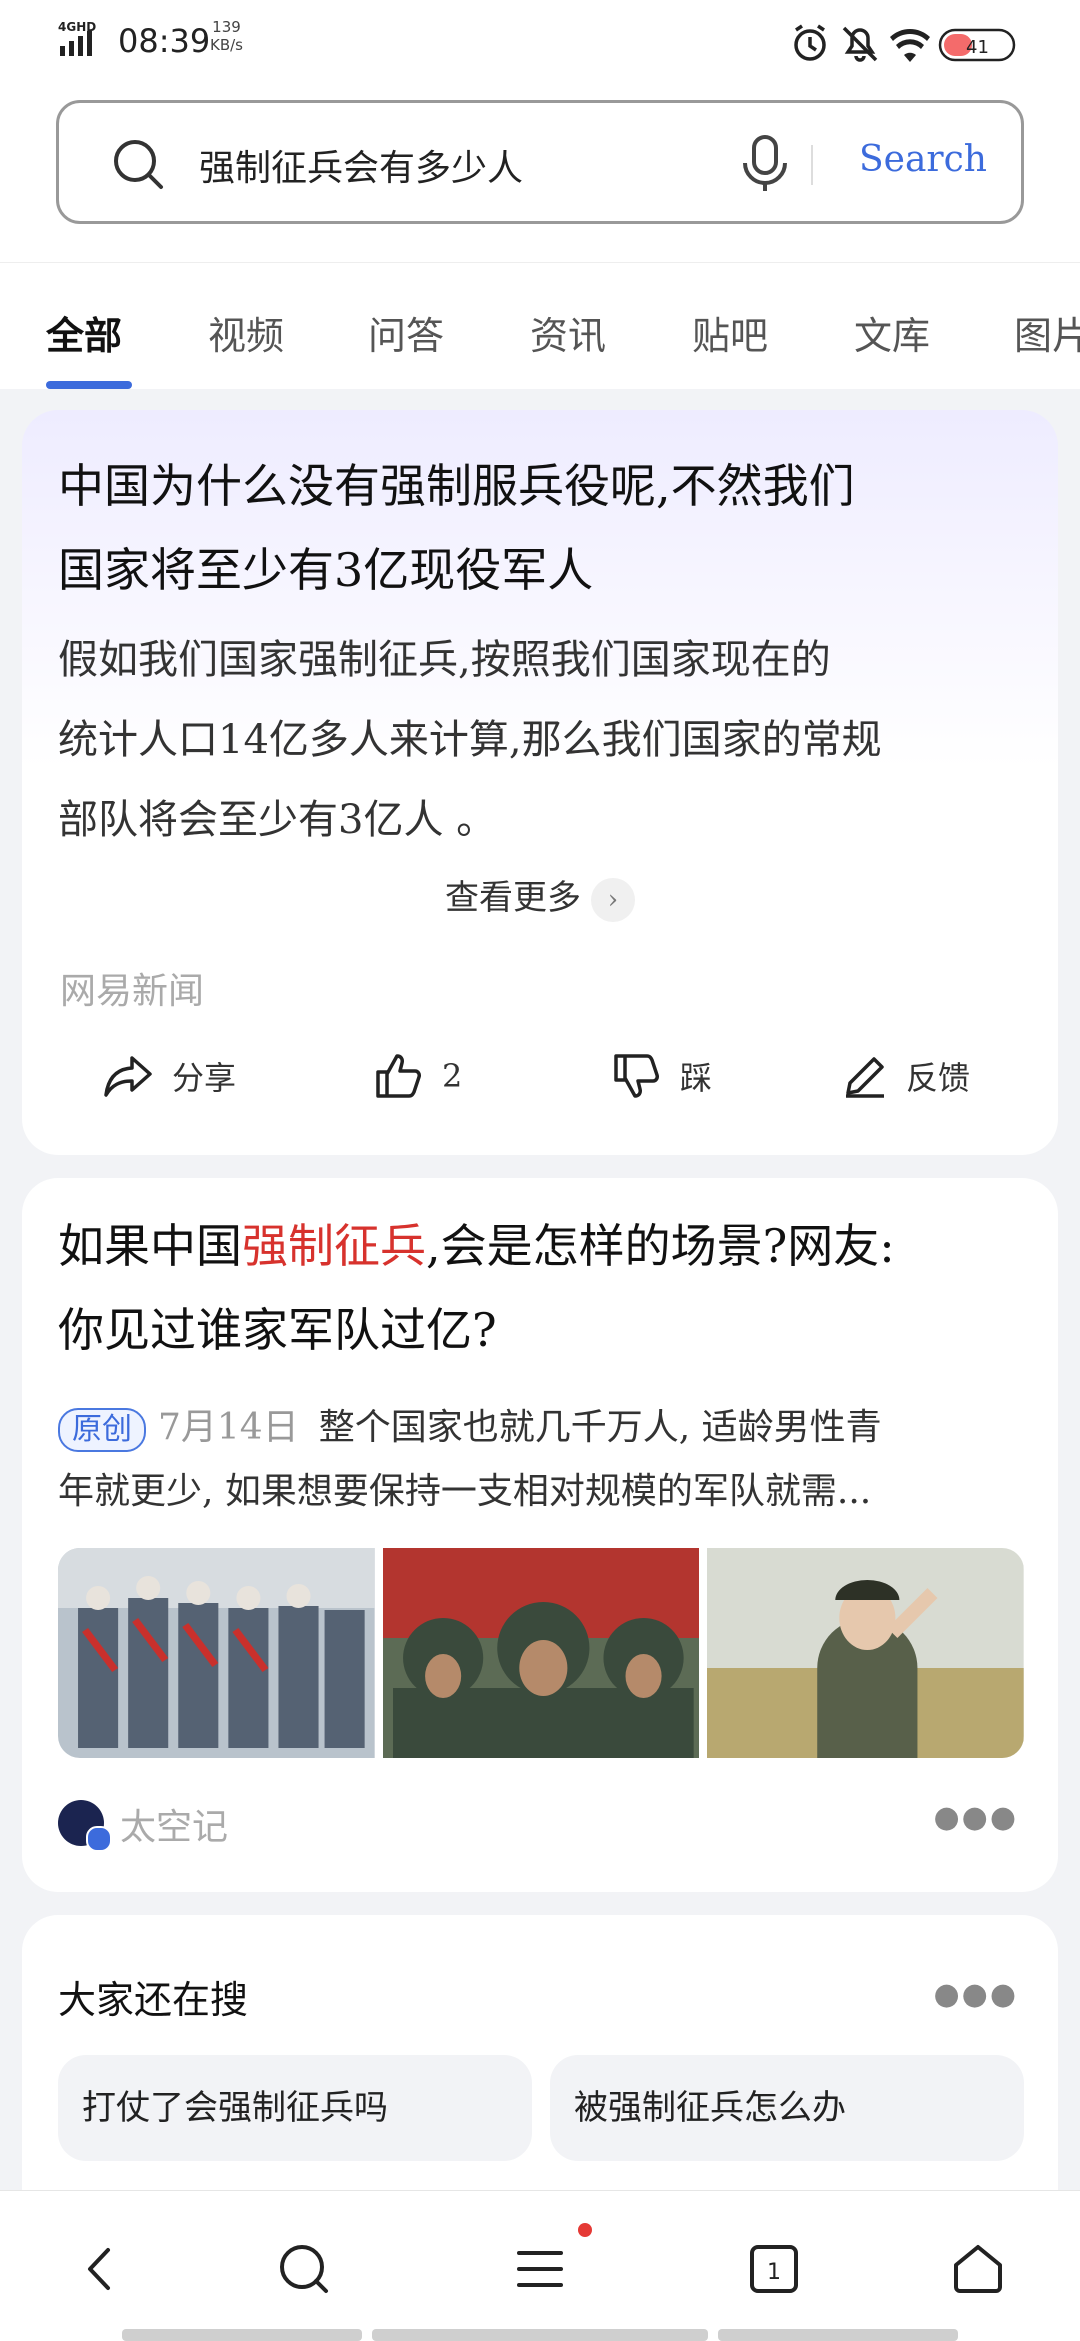 The image size is (1080, 2341). I want to click on category-tabs: 全部 视频 问答 资讯 贴吧 文库 图片, so click(540, 325).